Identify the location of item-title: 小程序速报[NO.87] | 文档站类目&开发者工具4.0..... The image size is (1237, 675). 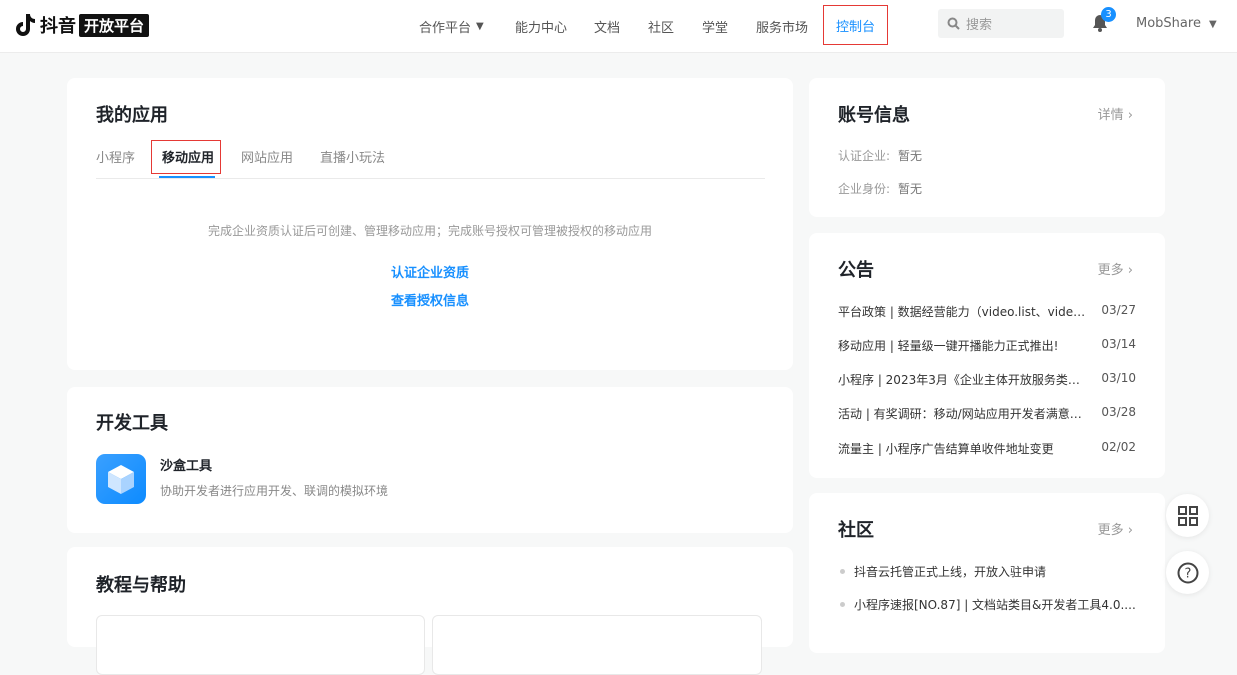
(995, 605).